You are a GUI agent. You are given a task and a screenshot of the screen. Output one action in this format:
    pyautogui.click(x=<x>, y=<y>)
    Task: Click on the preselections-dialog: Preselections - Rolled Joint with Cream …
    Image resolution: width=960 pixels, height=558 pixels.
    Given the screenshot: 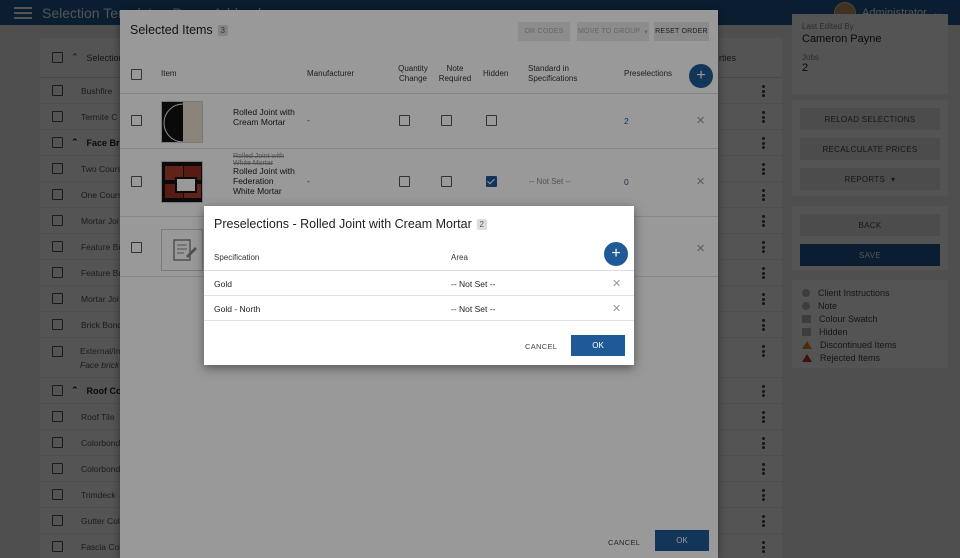 What is the action you would take?
    pyautogui.click(x=419, y=285)
    